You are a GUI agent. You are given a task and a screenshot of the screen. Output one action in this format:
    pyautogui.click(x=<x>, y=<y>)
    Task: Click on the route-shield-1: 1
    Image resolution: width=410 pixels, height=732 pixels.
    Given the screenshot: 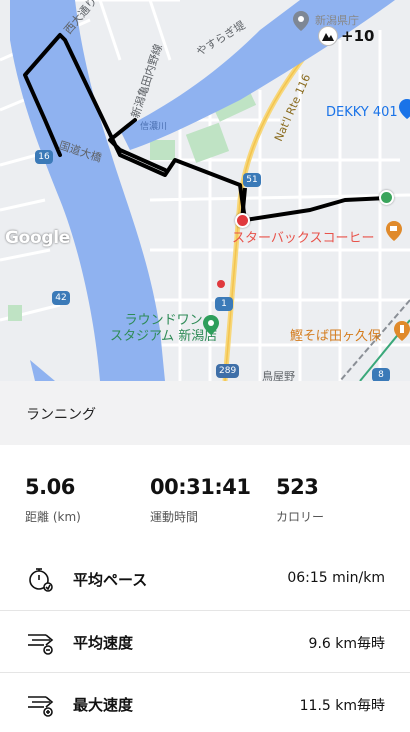 What is the action you would take?
    pyautogui.click(x=224, y=304)
    